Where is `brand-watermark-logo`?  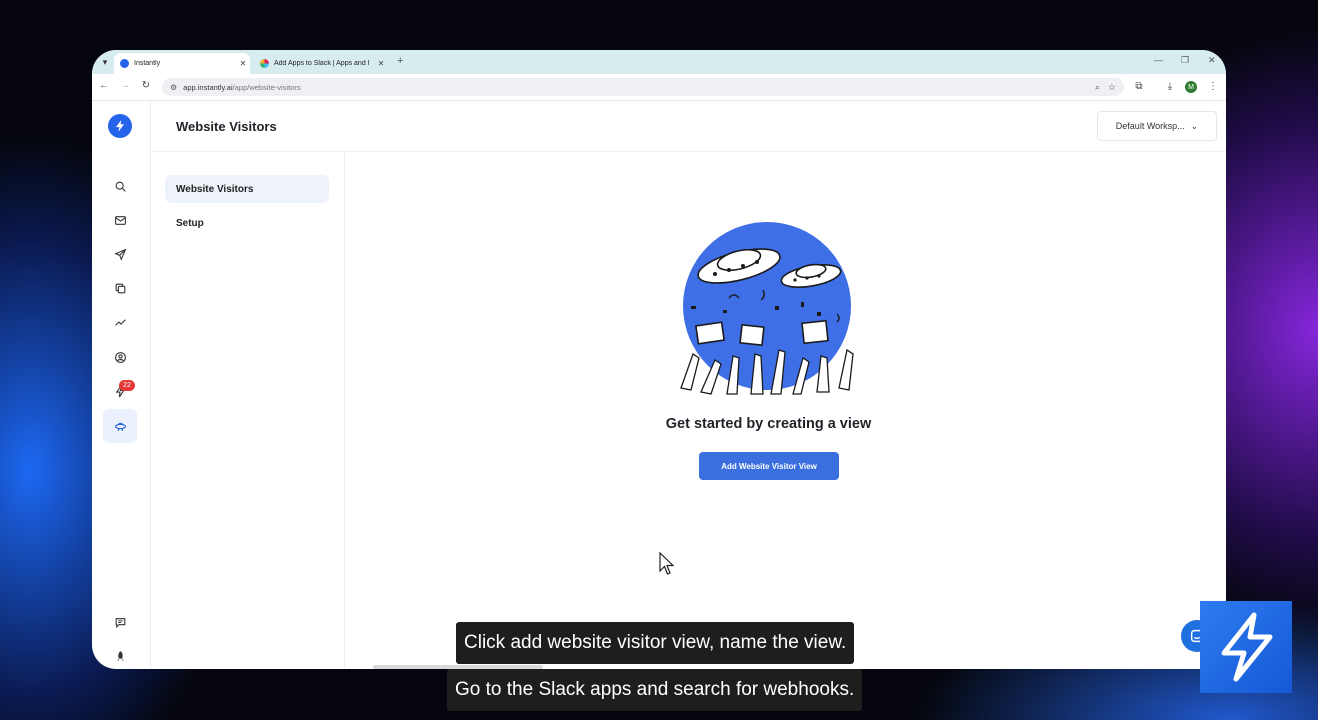 brand-watermark-logo is located at coordinates (1246, 647).